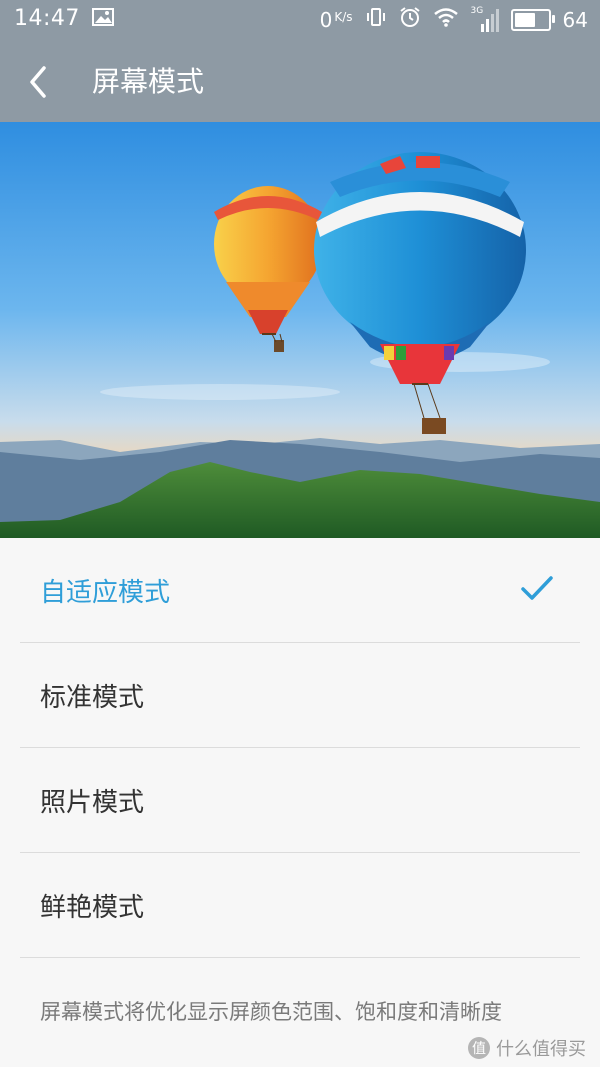 The image size is (600, 1067). What do you see at coordinates (300, 590) in the screenshot?
I see `option-adaptive-mode: 自适应模式` at bounding box center [300, 590].